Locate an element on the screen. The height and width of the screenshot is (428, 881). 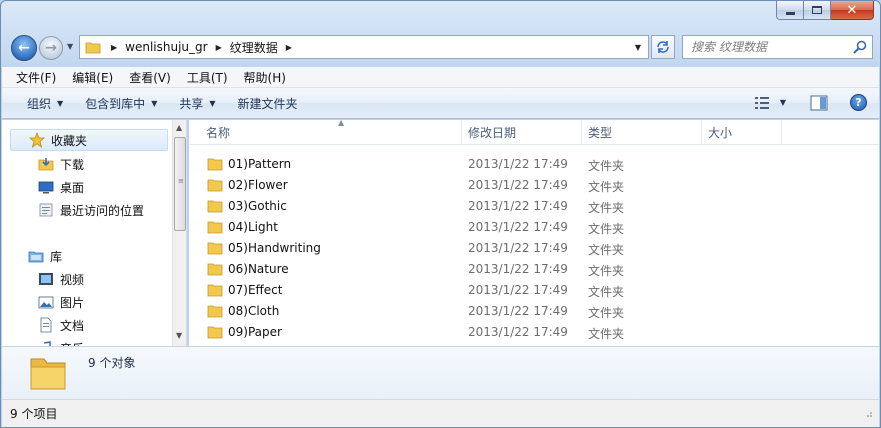
item-count-detail: 9 个对象 is located at coordinates (112, 363).